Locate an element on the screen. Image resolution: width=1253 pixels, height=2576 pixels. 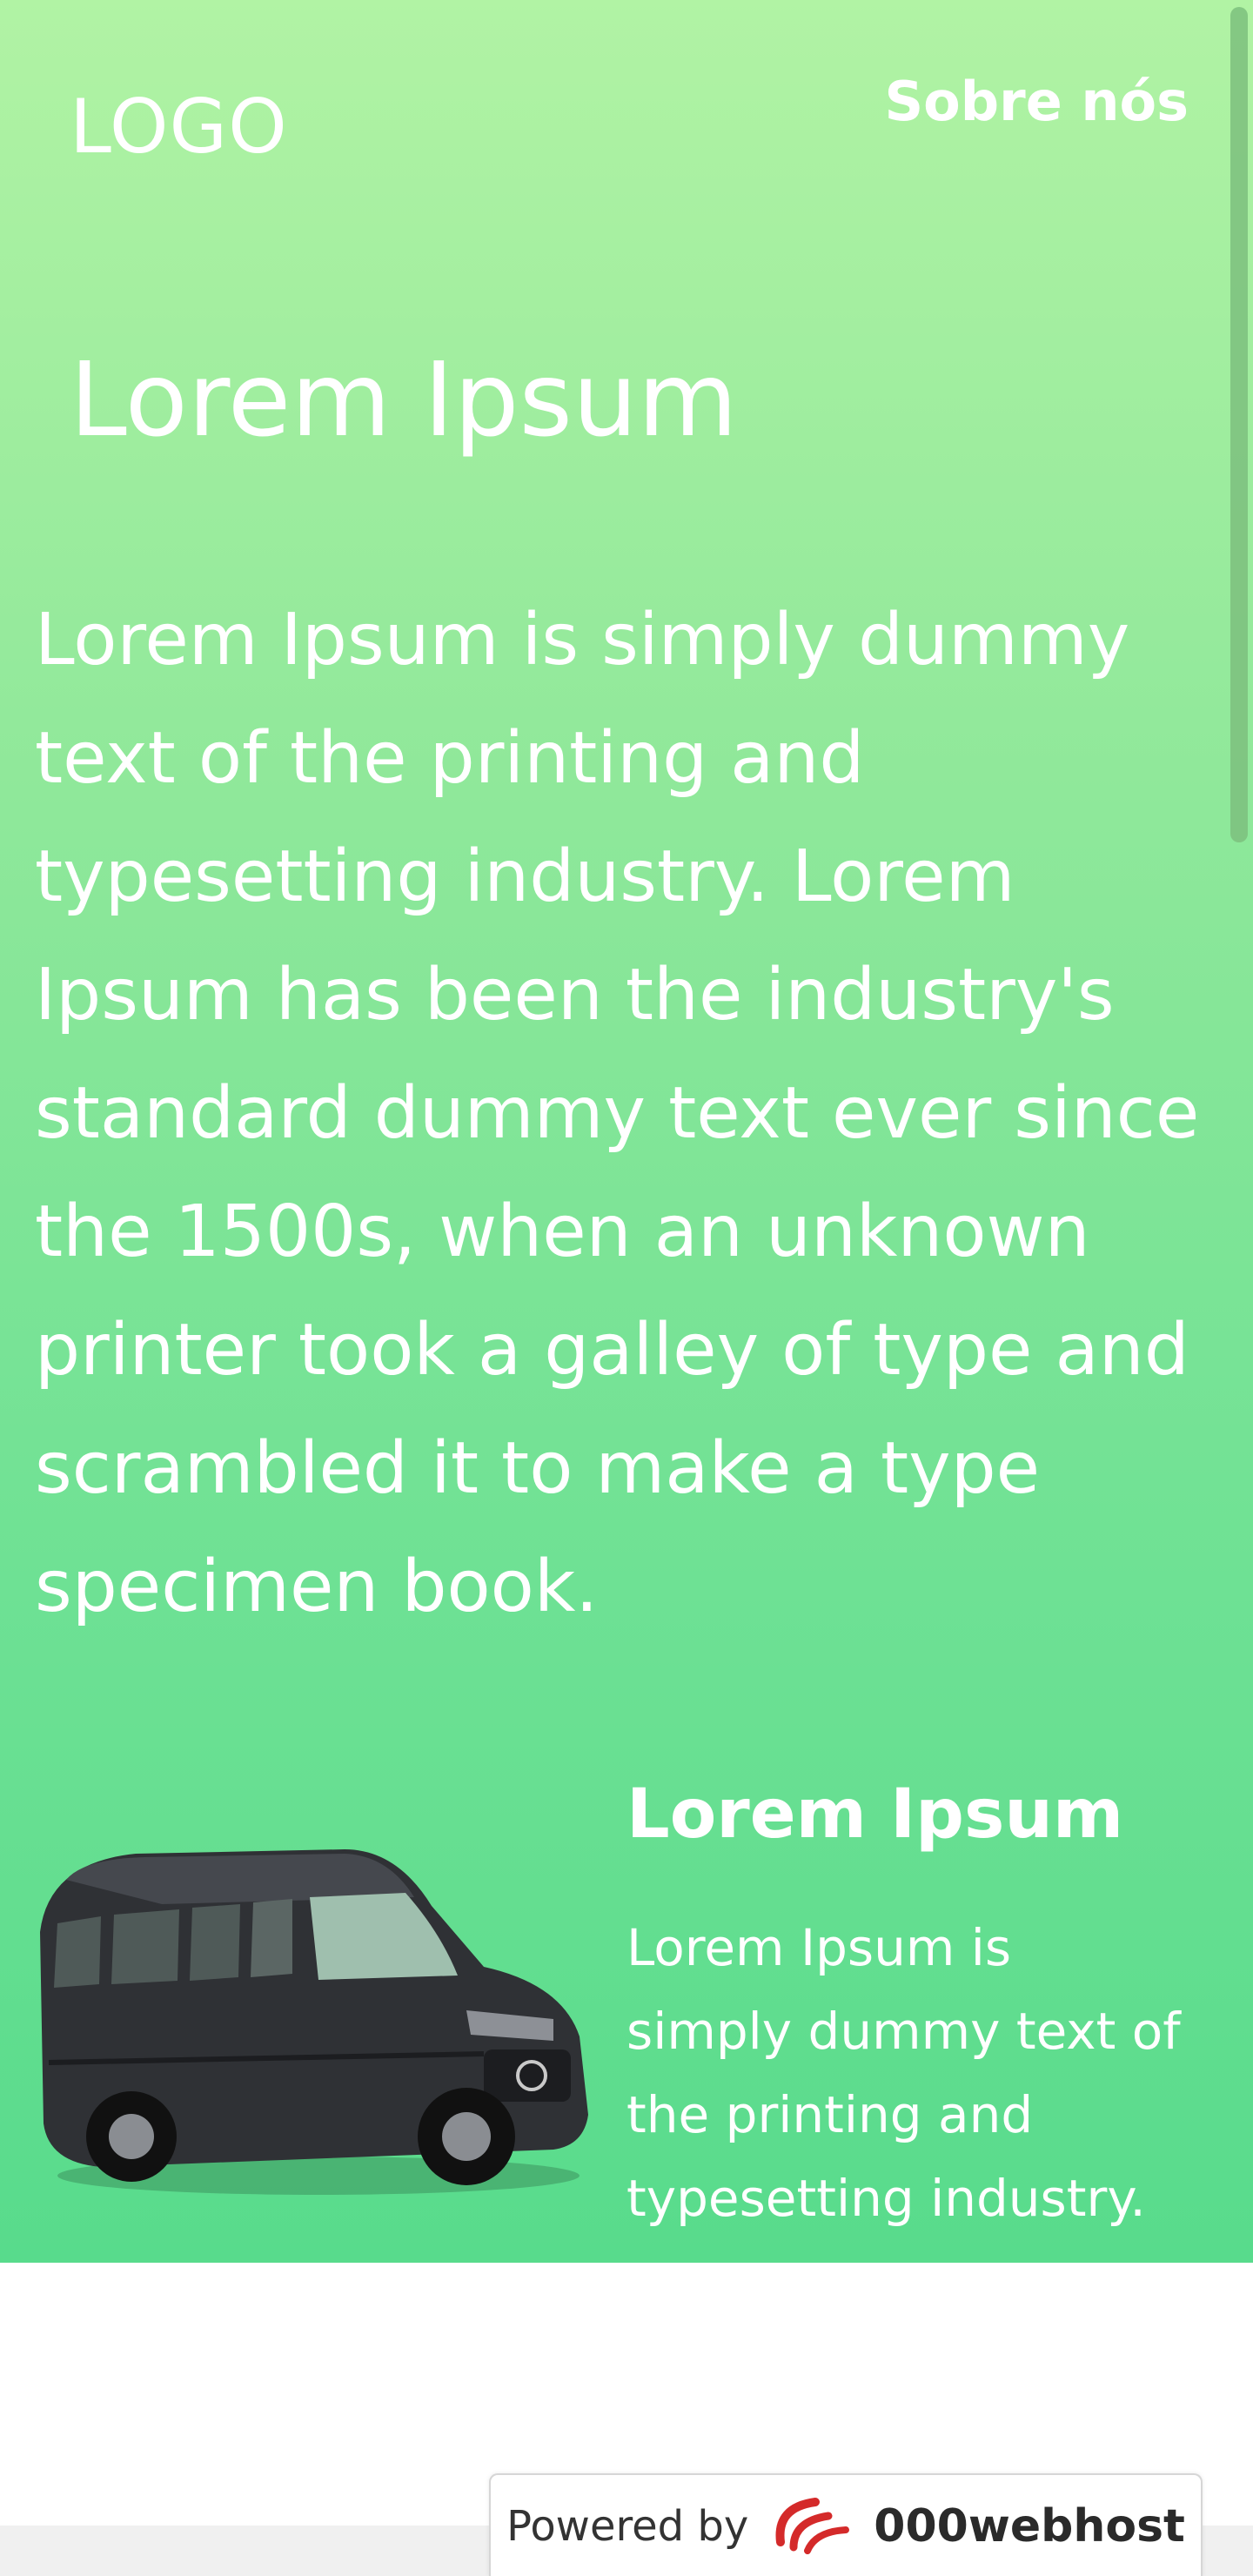
powered-by-badge: Powered by 000webhost is located at coordinates (846, 2524).